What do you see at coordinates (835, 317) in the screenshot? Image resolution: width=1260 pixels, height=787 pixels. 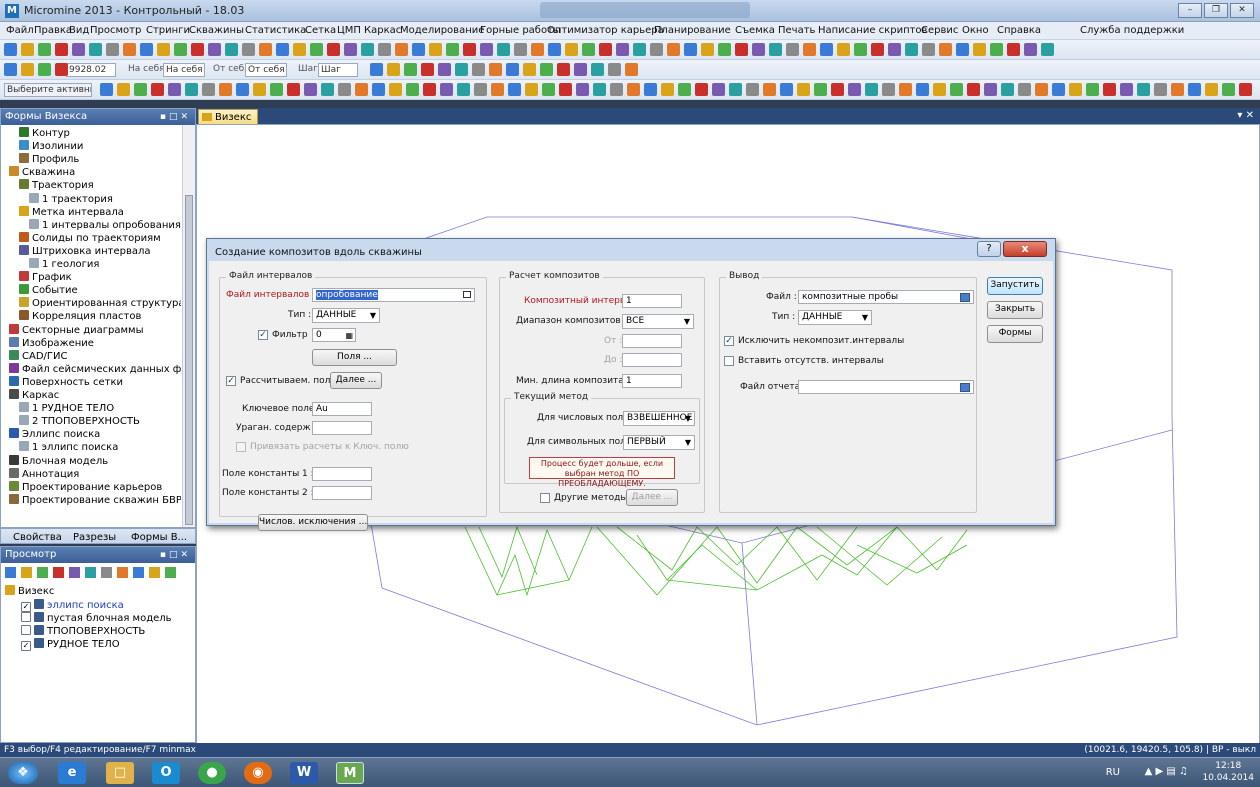 I see `output-type-select: ДАННЫЕ ▼` at bounding box center [835, 317].